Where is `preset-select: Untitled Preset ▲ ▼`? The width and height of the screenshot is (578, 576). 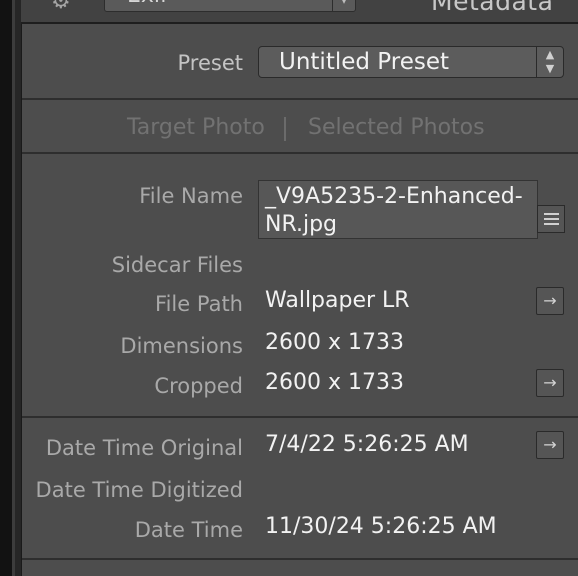 preset-select: Untitled Preset ▲ ▼ is located at coordinates (411, 62).